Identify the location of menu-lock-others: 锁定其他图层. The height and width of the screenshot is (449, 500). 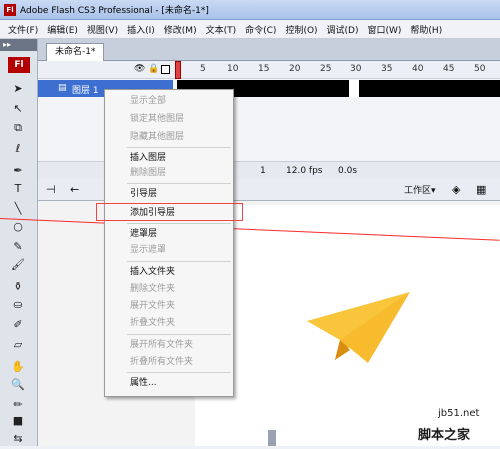
(169, 119).